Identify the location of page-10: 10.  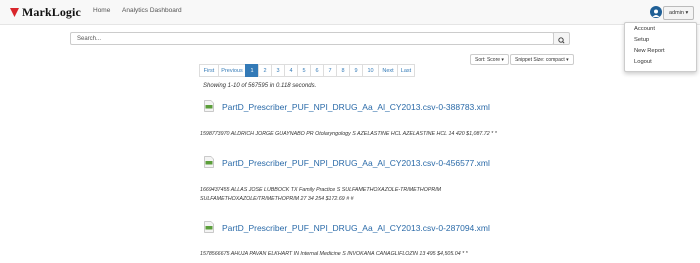
(370, 70).